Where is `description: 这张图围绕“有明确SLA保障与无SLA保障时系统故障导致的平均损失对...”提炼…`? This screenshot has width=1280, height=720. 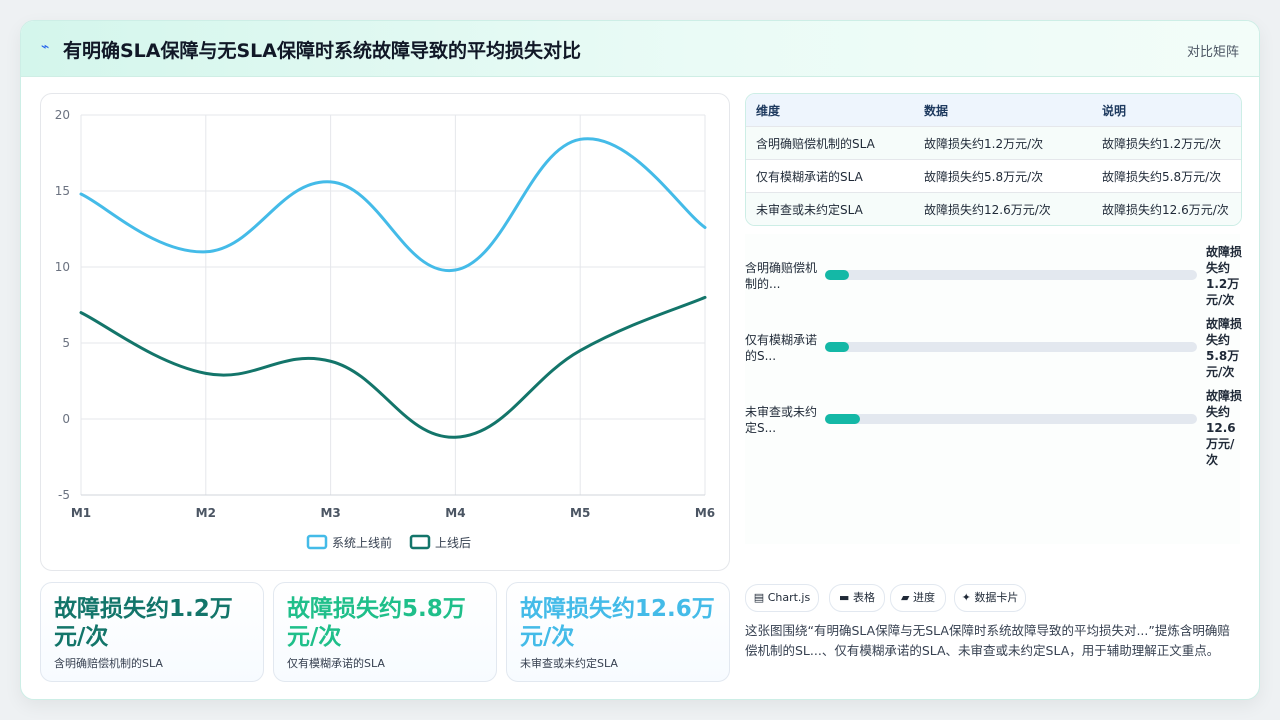 description: 这张图围绕“有明确SLA保障与无SLA保障时系统故障导致的平均损失对...”提炼… is located at coordinates (987, 640).